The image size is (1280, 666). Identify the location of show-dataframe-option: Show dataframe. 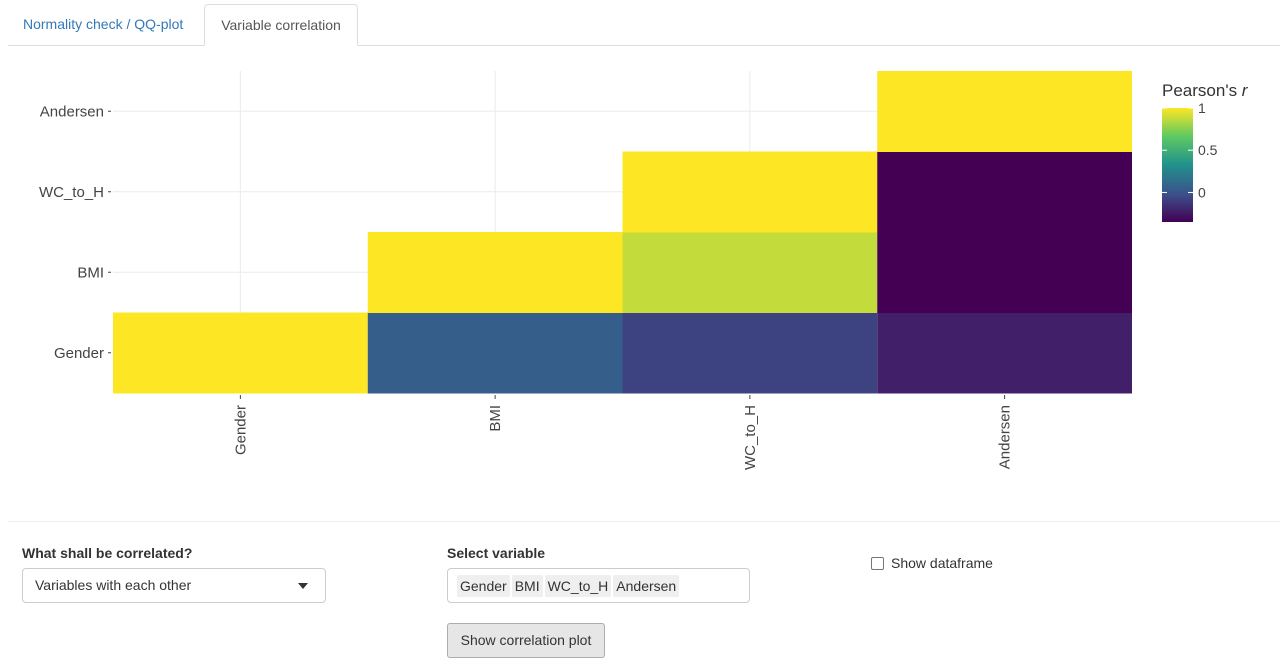
(932, 563).